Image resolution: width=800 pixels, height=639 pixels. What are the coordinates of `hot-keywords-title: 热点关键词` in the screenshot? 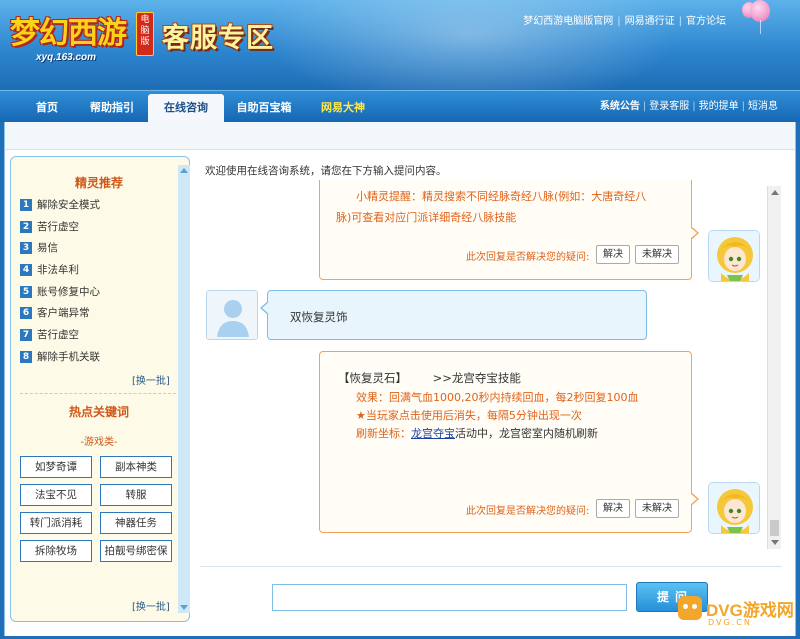 It's located at (98, 412).